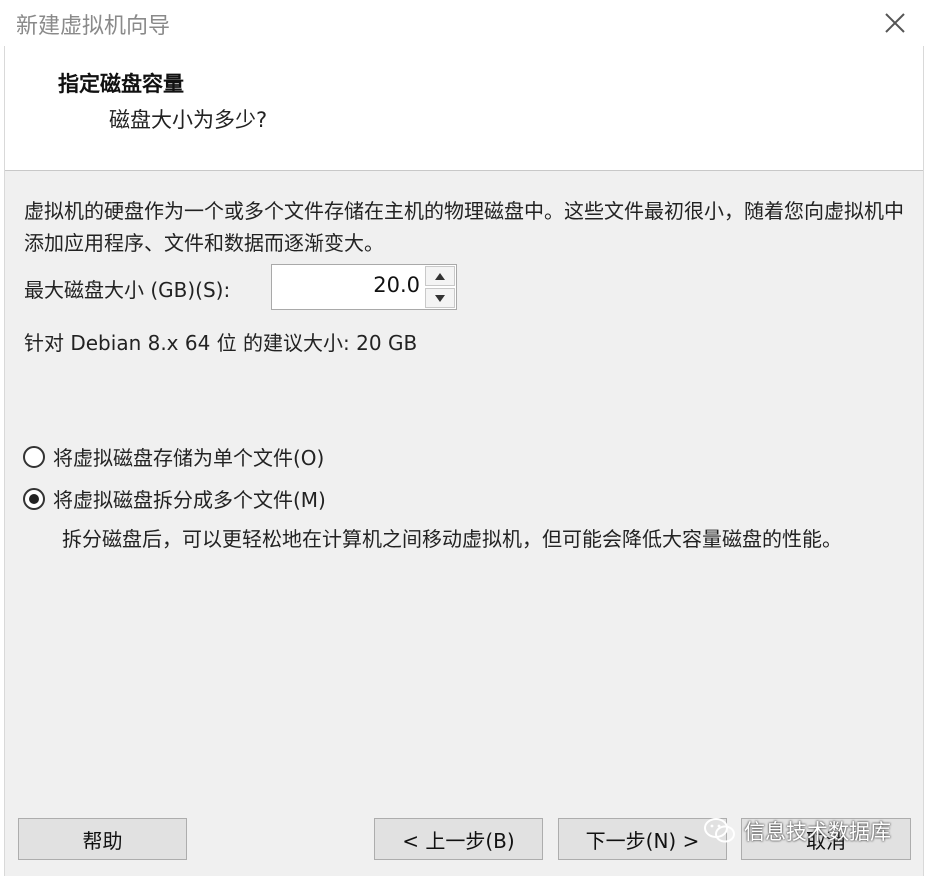 Image resolution: width=928 pixels, height=876 pixels. Describe the element at coordinates (127, 290) in the screenshot. I see `max-size-label: 最大磁盘大小 (GB)(S):` at that location.